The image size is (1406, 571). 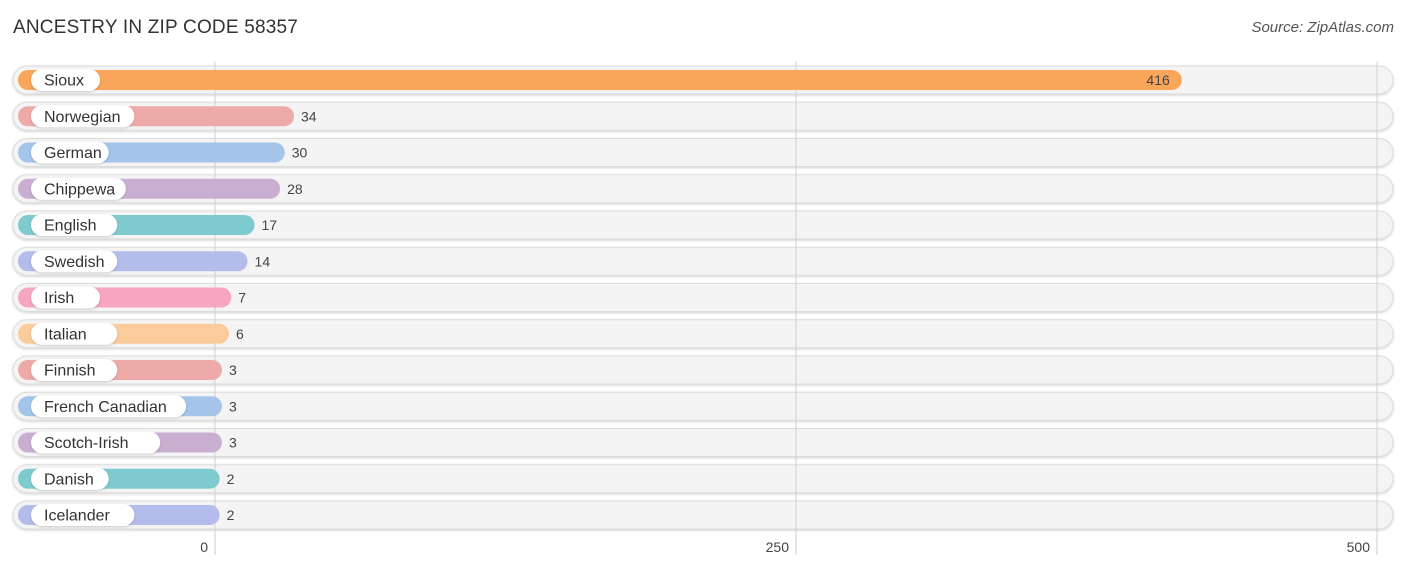 I want to click on category-label: Sioux, so click(x=64, y=81).